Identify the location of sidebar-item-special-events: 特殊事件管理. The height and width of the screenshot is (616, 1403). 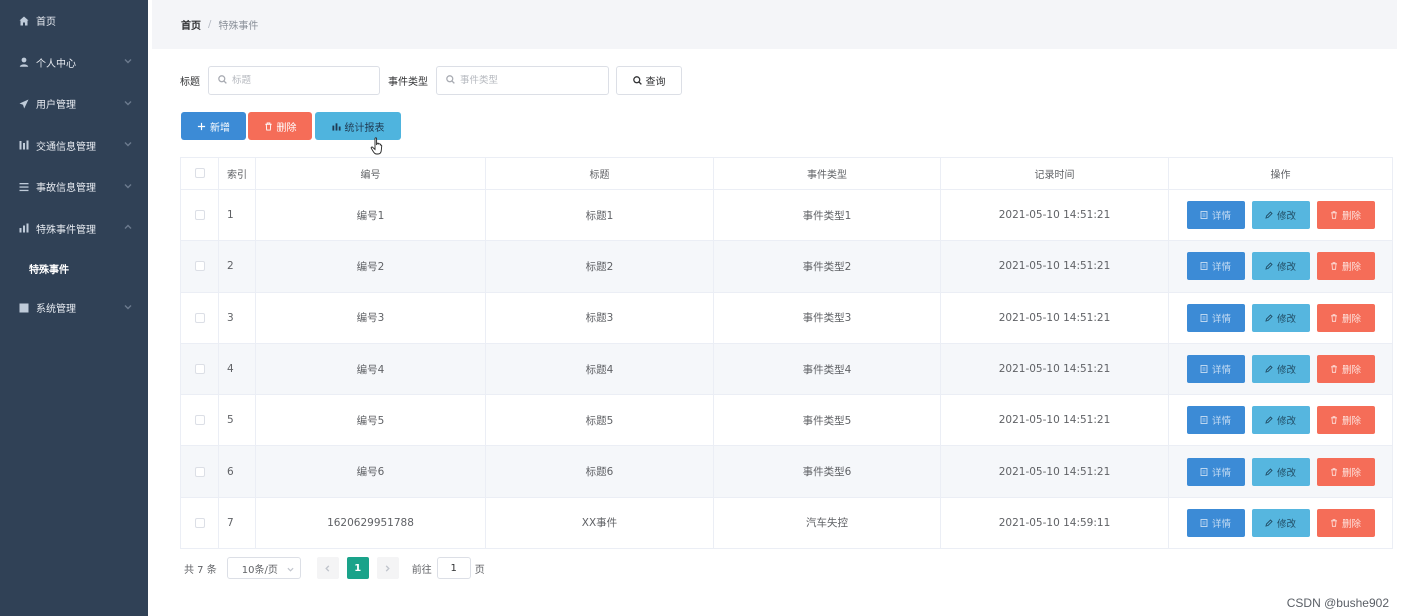
(74, 229).